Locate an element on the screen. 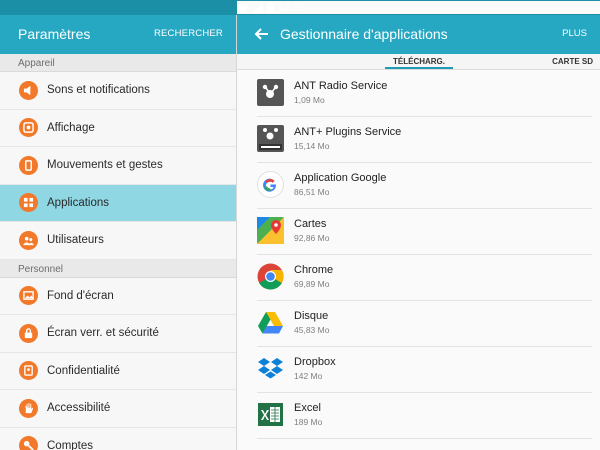 This screenshot has width=600, height=450. volume-icon is located at coordinates (28, 90).